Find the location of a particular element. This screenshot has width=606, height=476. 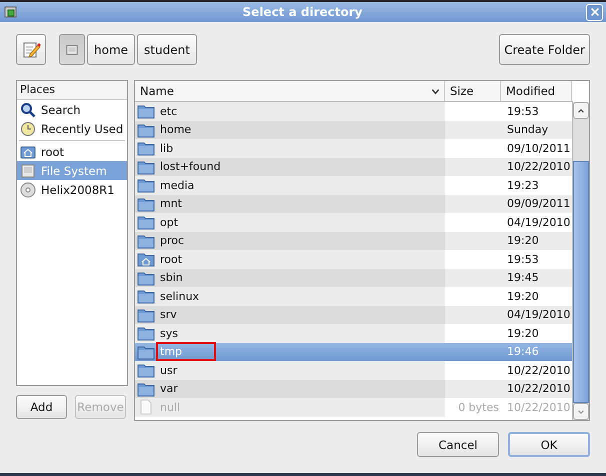

scroll-down-button is located at coordinates (581, 411).